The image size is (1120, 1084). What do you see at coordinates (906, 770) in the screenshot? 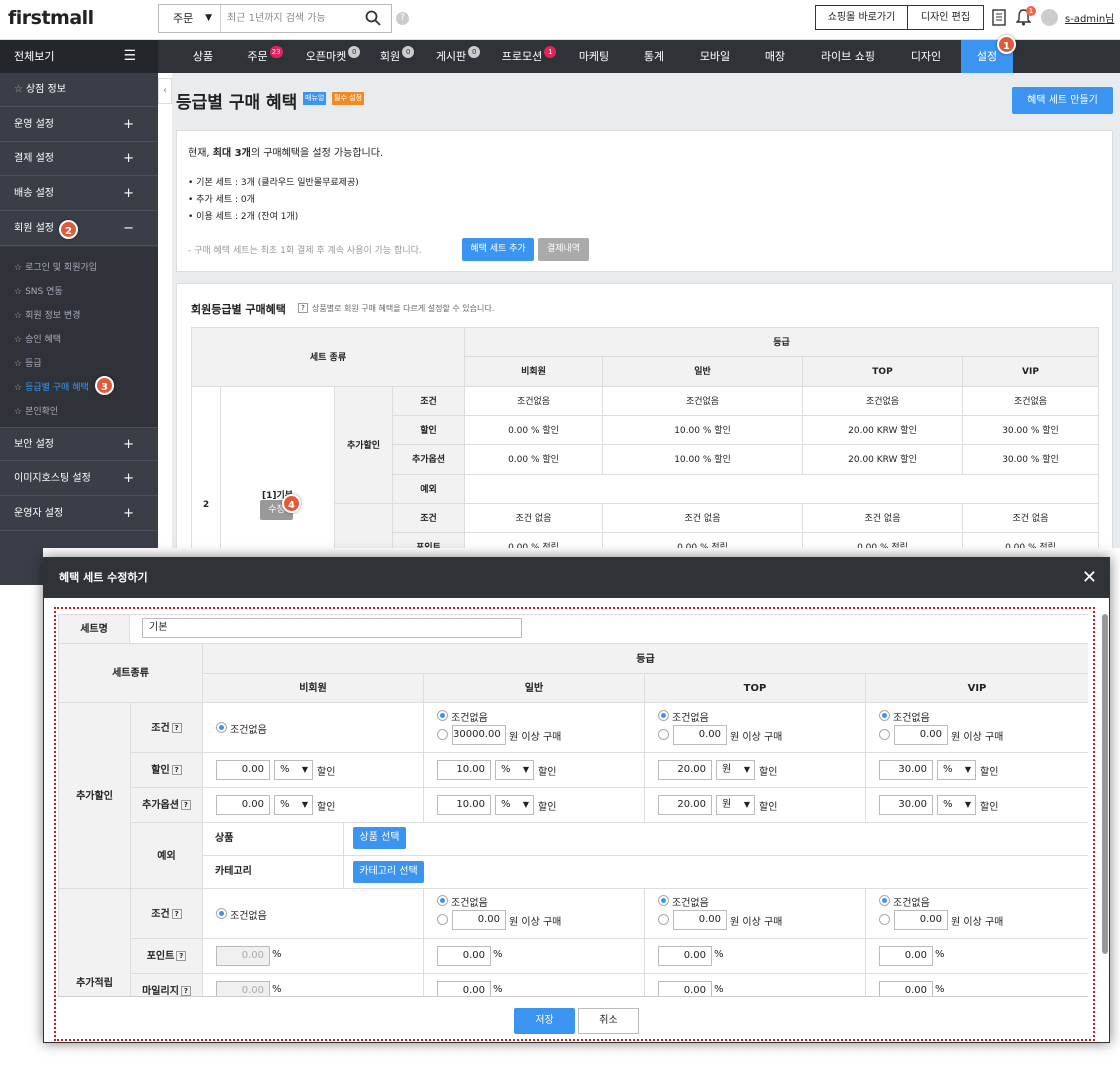
I see `discount-input: 30.00` at bounding box center [906, 770].